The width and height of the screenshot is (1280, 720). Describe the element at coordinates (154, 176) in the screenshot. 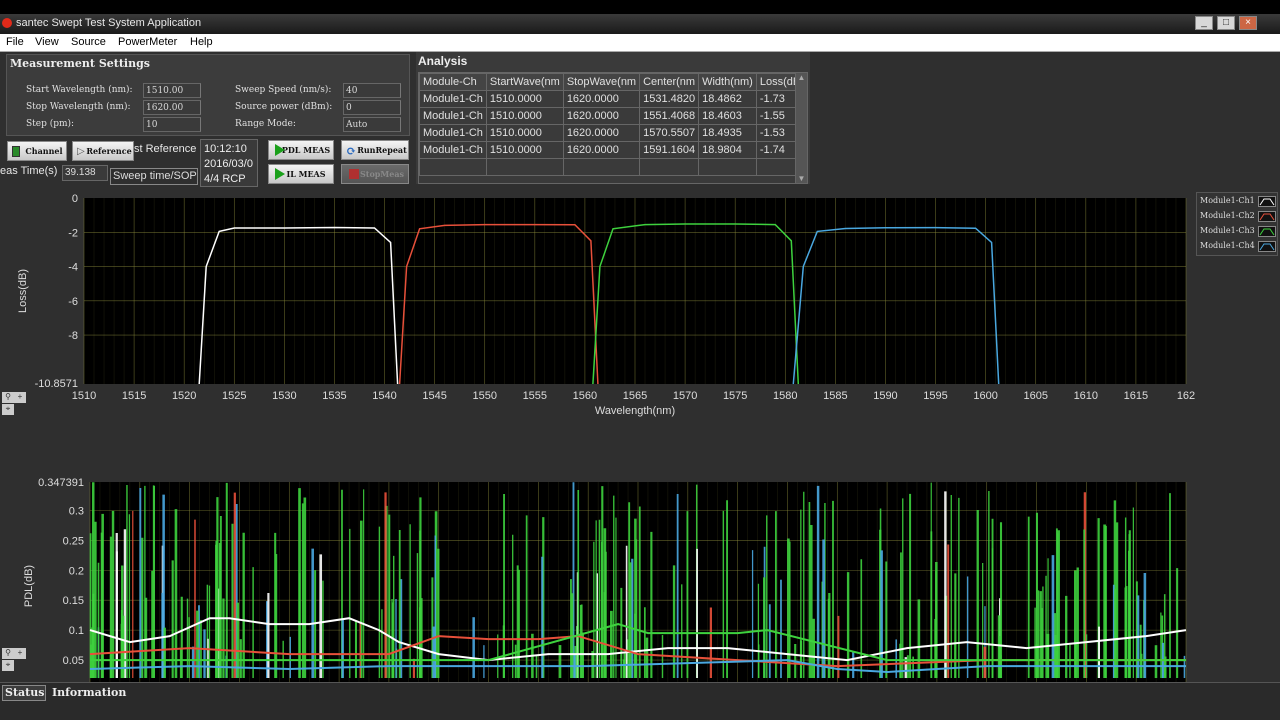

I see `sweep-time-label: Sweep time/SOP` at that location.